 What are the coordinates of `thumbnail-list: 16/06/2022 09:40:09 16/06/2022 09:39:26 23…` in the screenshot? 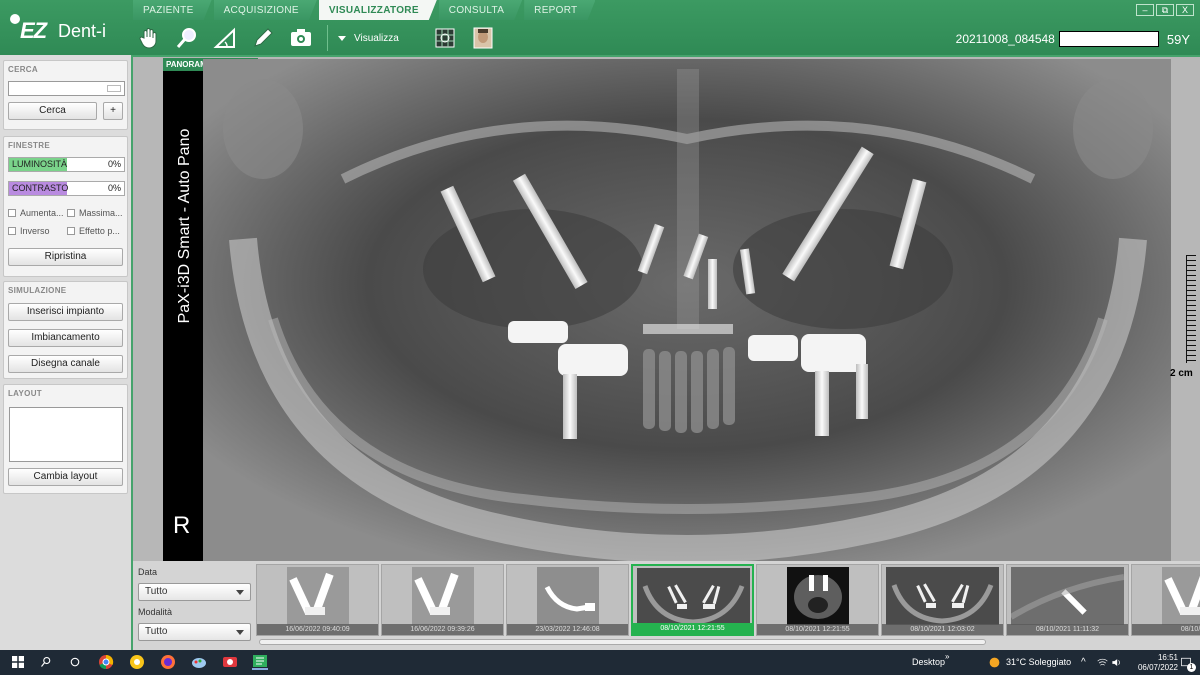 It's located at (728, 600).